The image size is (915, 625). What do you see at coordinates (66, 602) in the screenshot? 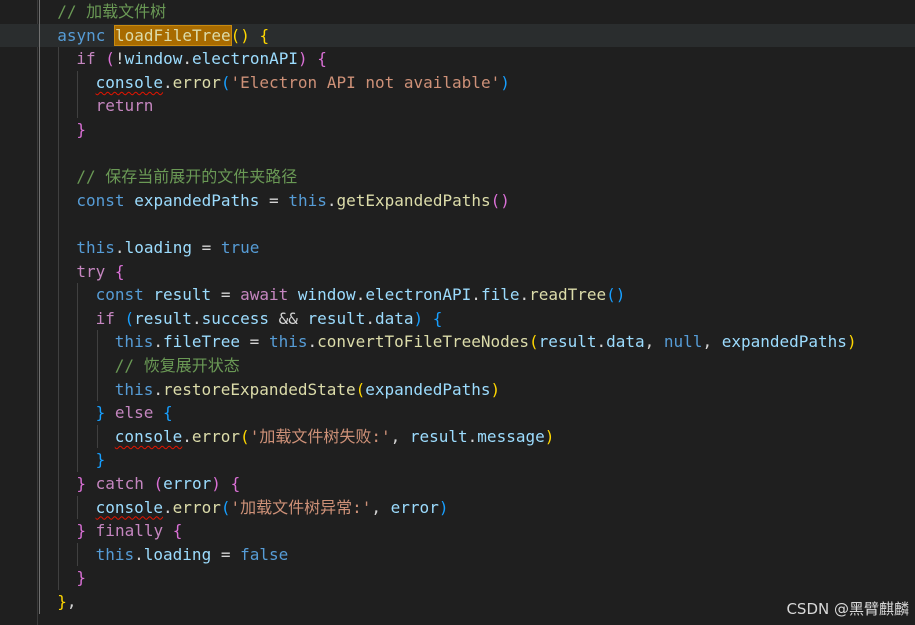
I see `code-line-content: },` at bounding box center [66, 602].